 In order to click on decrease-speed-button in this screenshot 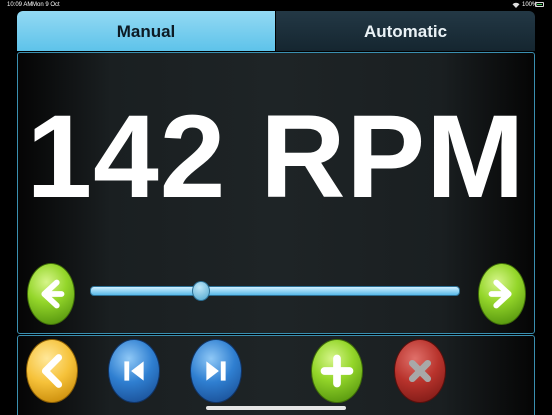, I will do `click(51, 294)`.